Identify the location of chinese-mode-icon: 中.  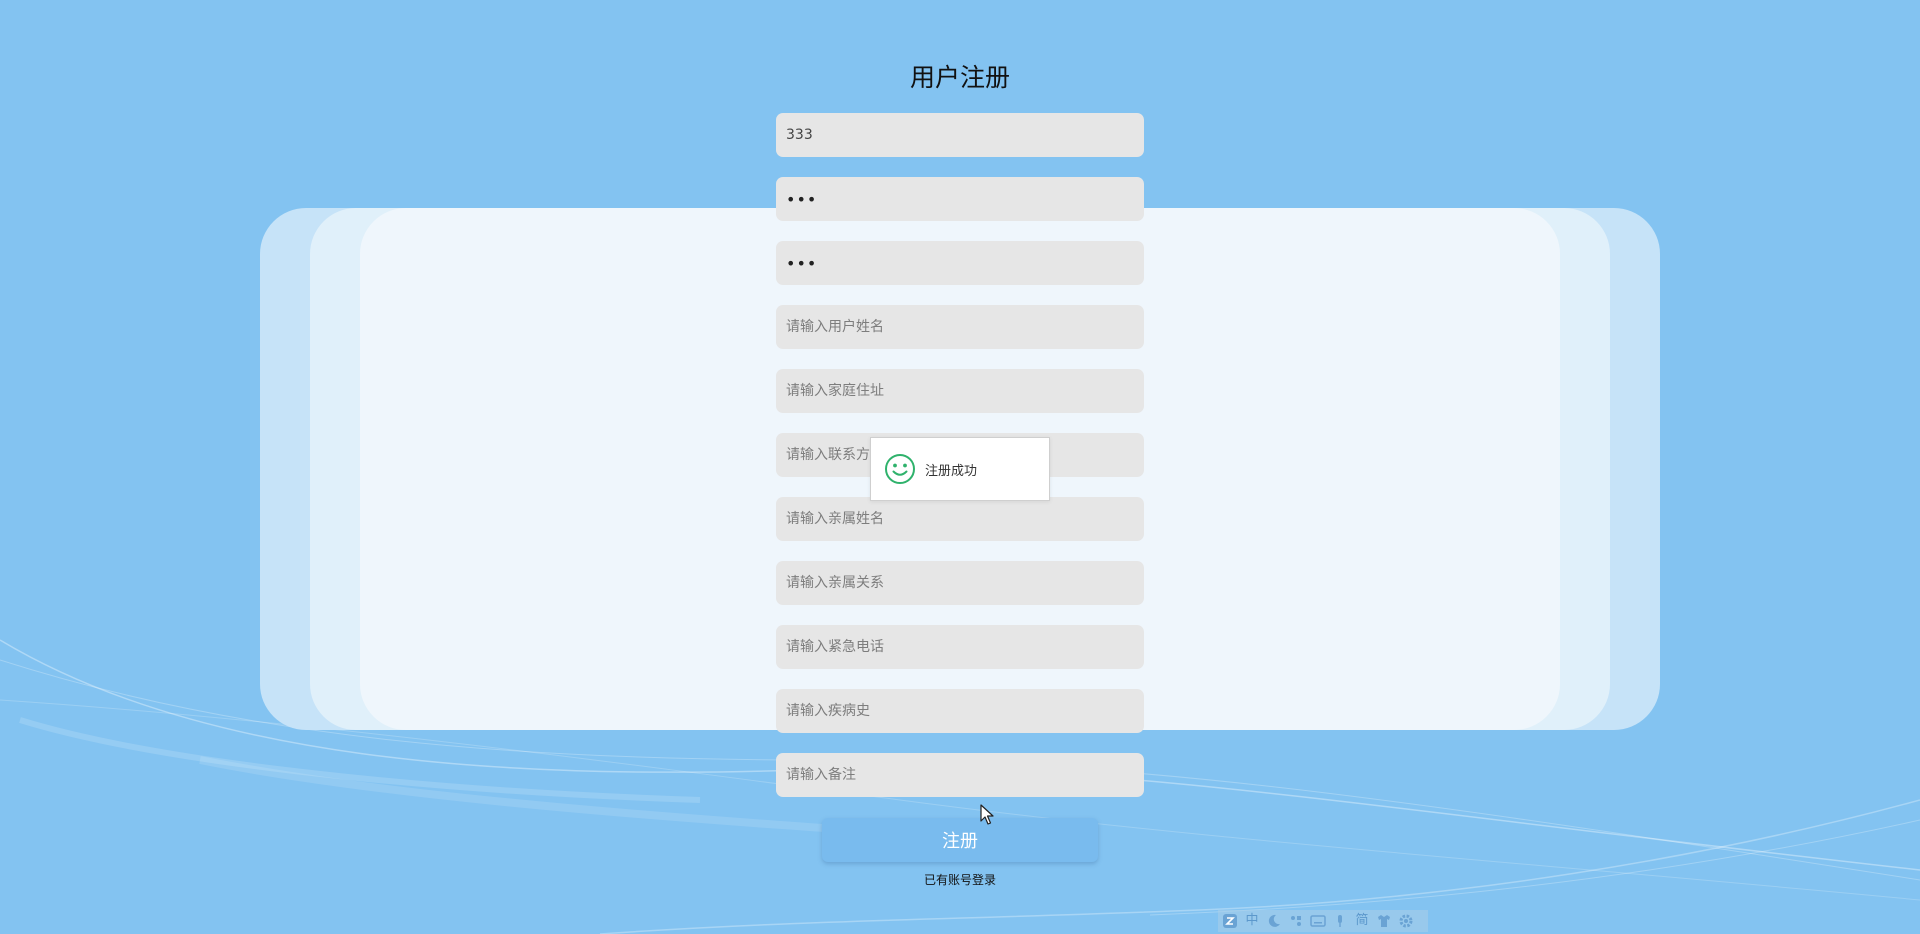
(1252, 921).